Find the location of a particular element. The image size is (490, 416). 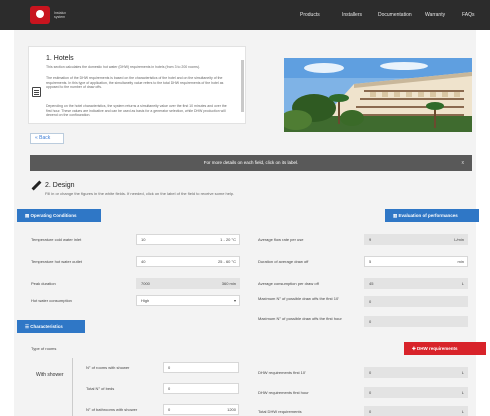

hot-water-outlet-unit: 25 - 60 °C is located at coordinates (226, 261).